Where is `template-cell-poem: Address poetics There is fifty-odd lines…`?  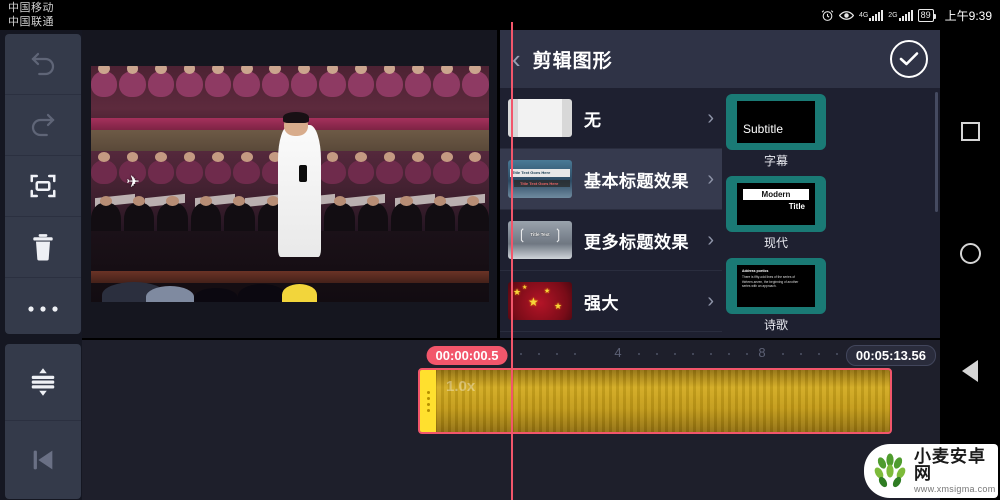 template-cell-poem: Address poetics There is fifty-odd lines… is located at coordinates (776, 295).